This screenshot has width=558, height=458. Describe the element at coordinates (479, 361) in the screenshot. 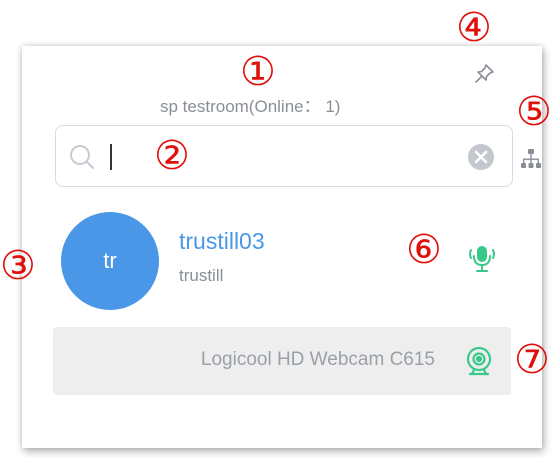

I see `webcam-icon` at that location.